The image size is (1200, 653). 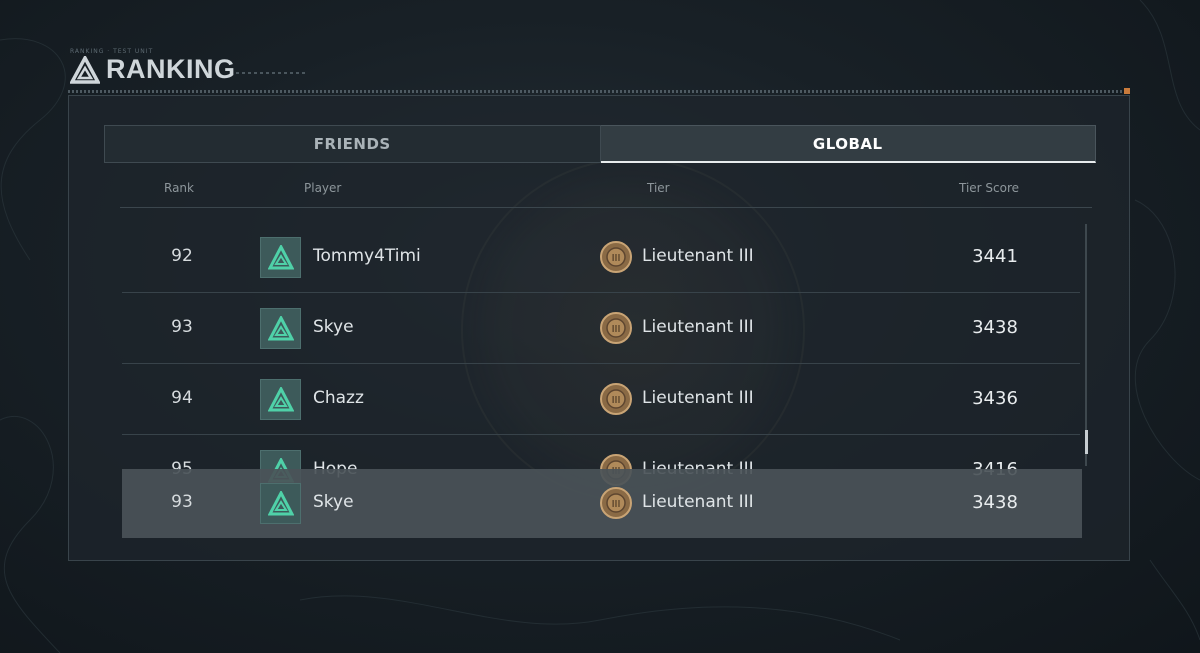 I want to click on table-row: 92 Tommy4Timi III Lieutenant III 3441, so click(x=601, y=257).